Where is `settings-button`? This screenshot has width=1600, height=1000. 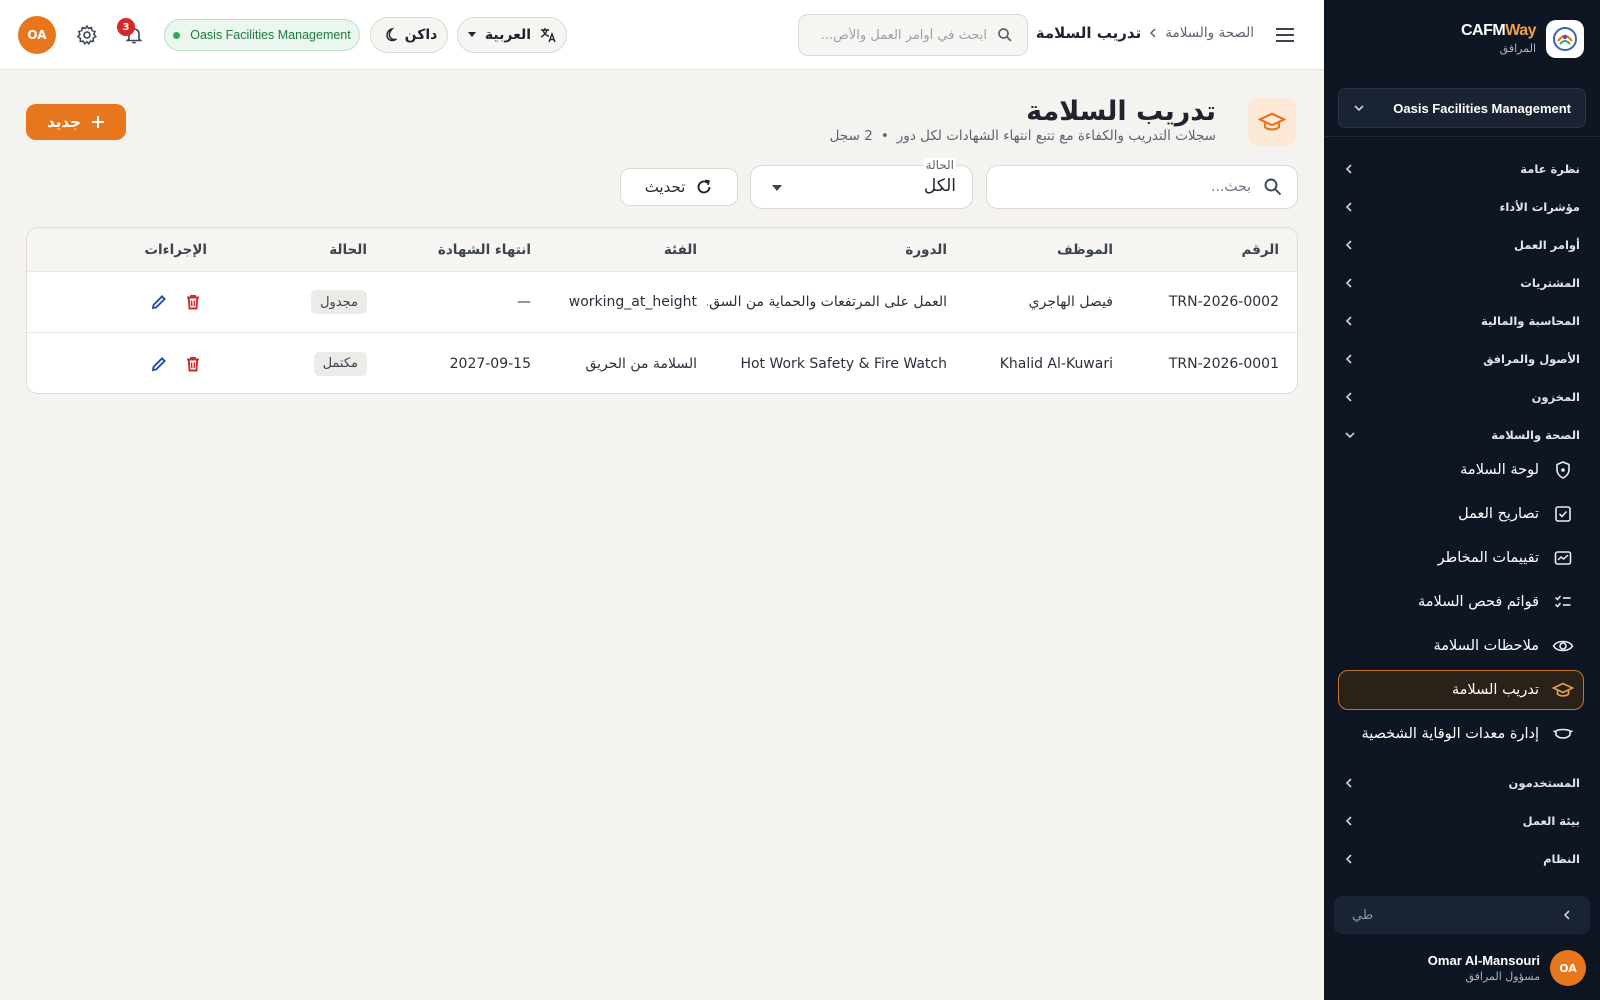 settings-button is located at coordinates (87, 35).